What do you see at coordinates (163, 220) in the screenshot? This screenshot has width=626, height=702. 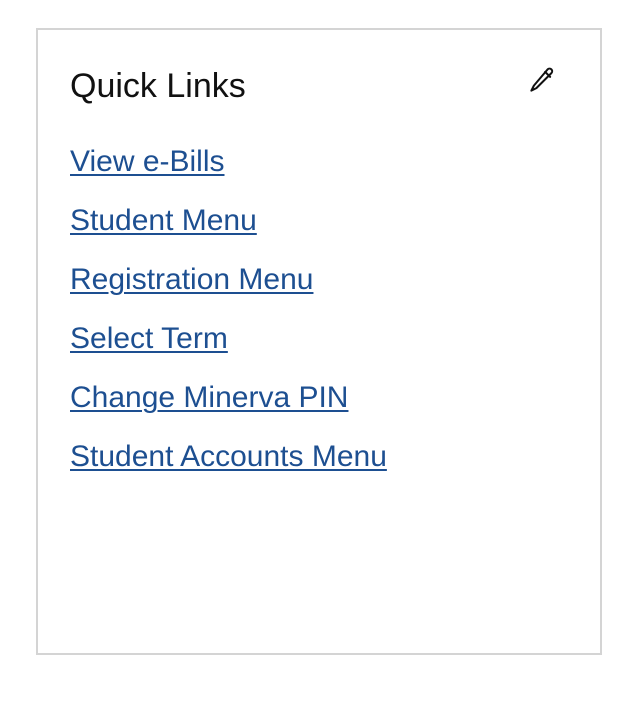 I see `student-menu-link: Student Menu` at bounding box center [163, 220].